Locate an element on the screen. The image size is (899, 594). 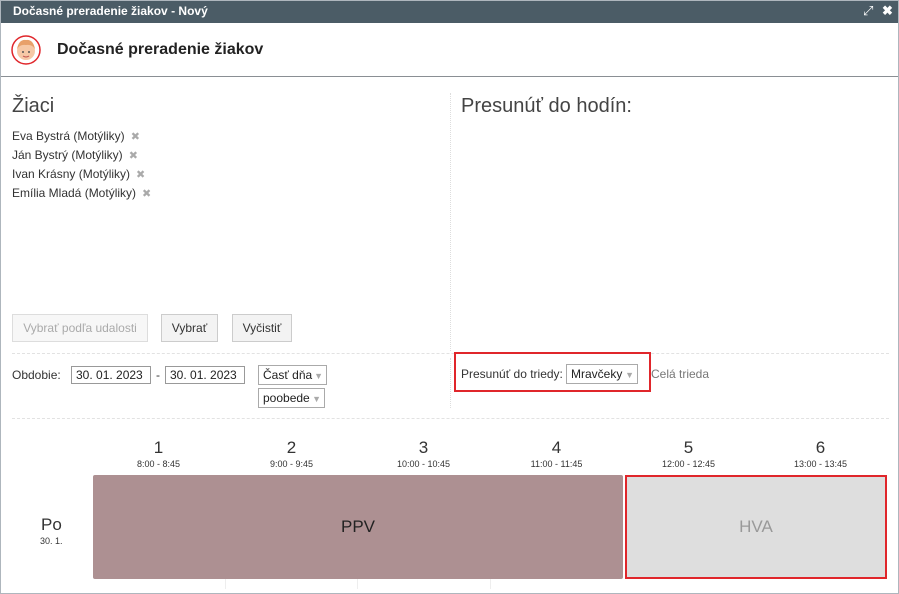
lesson-block-hva: HVA is located at coordinates (756, 527).